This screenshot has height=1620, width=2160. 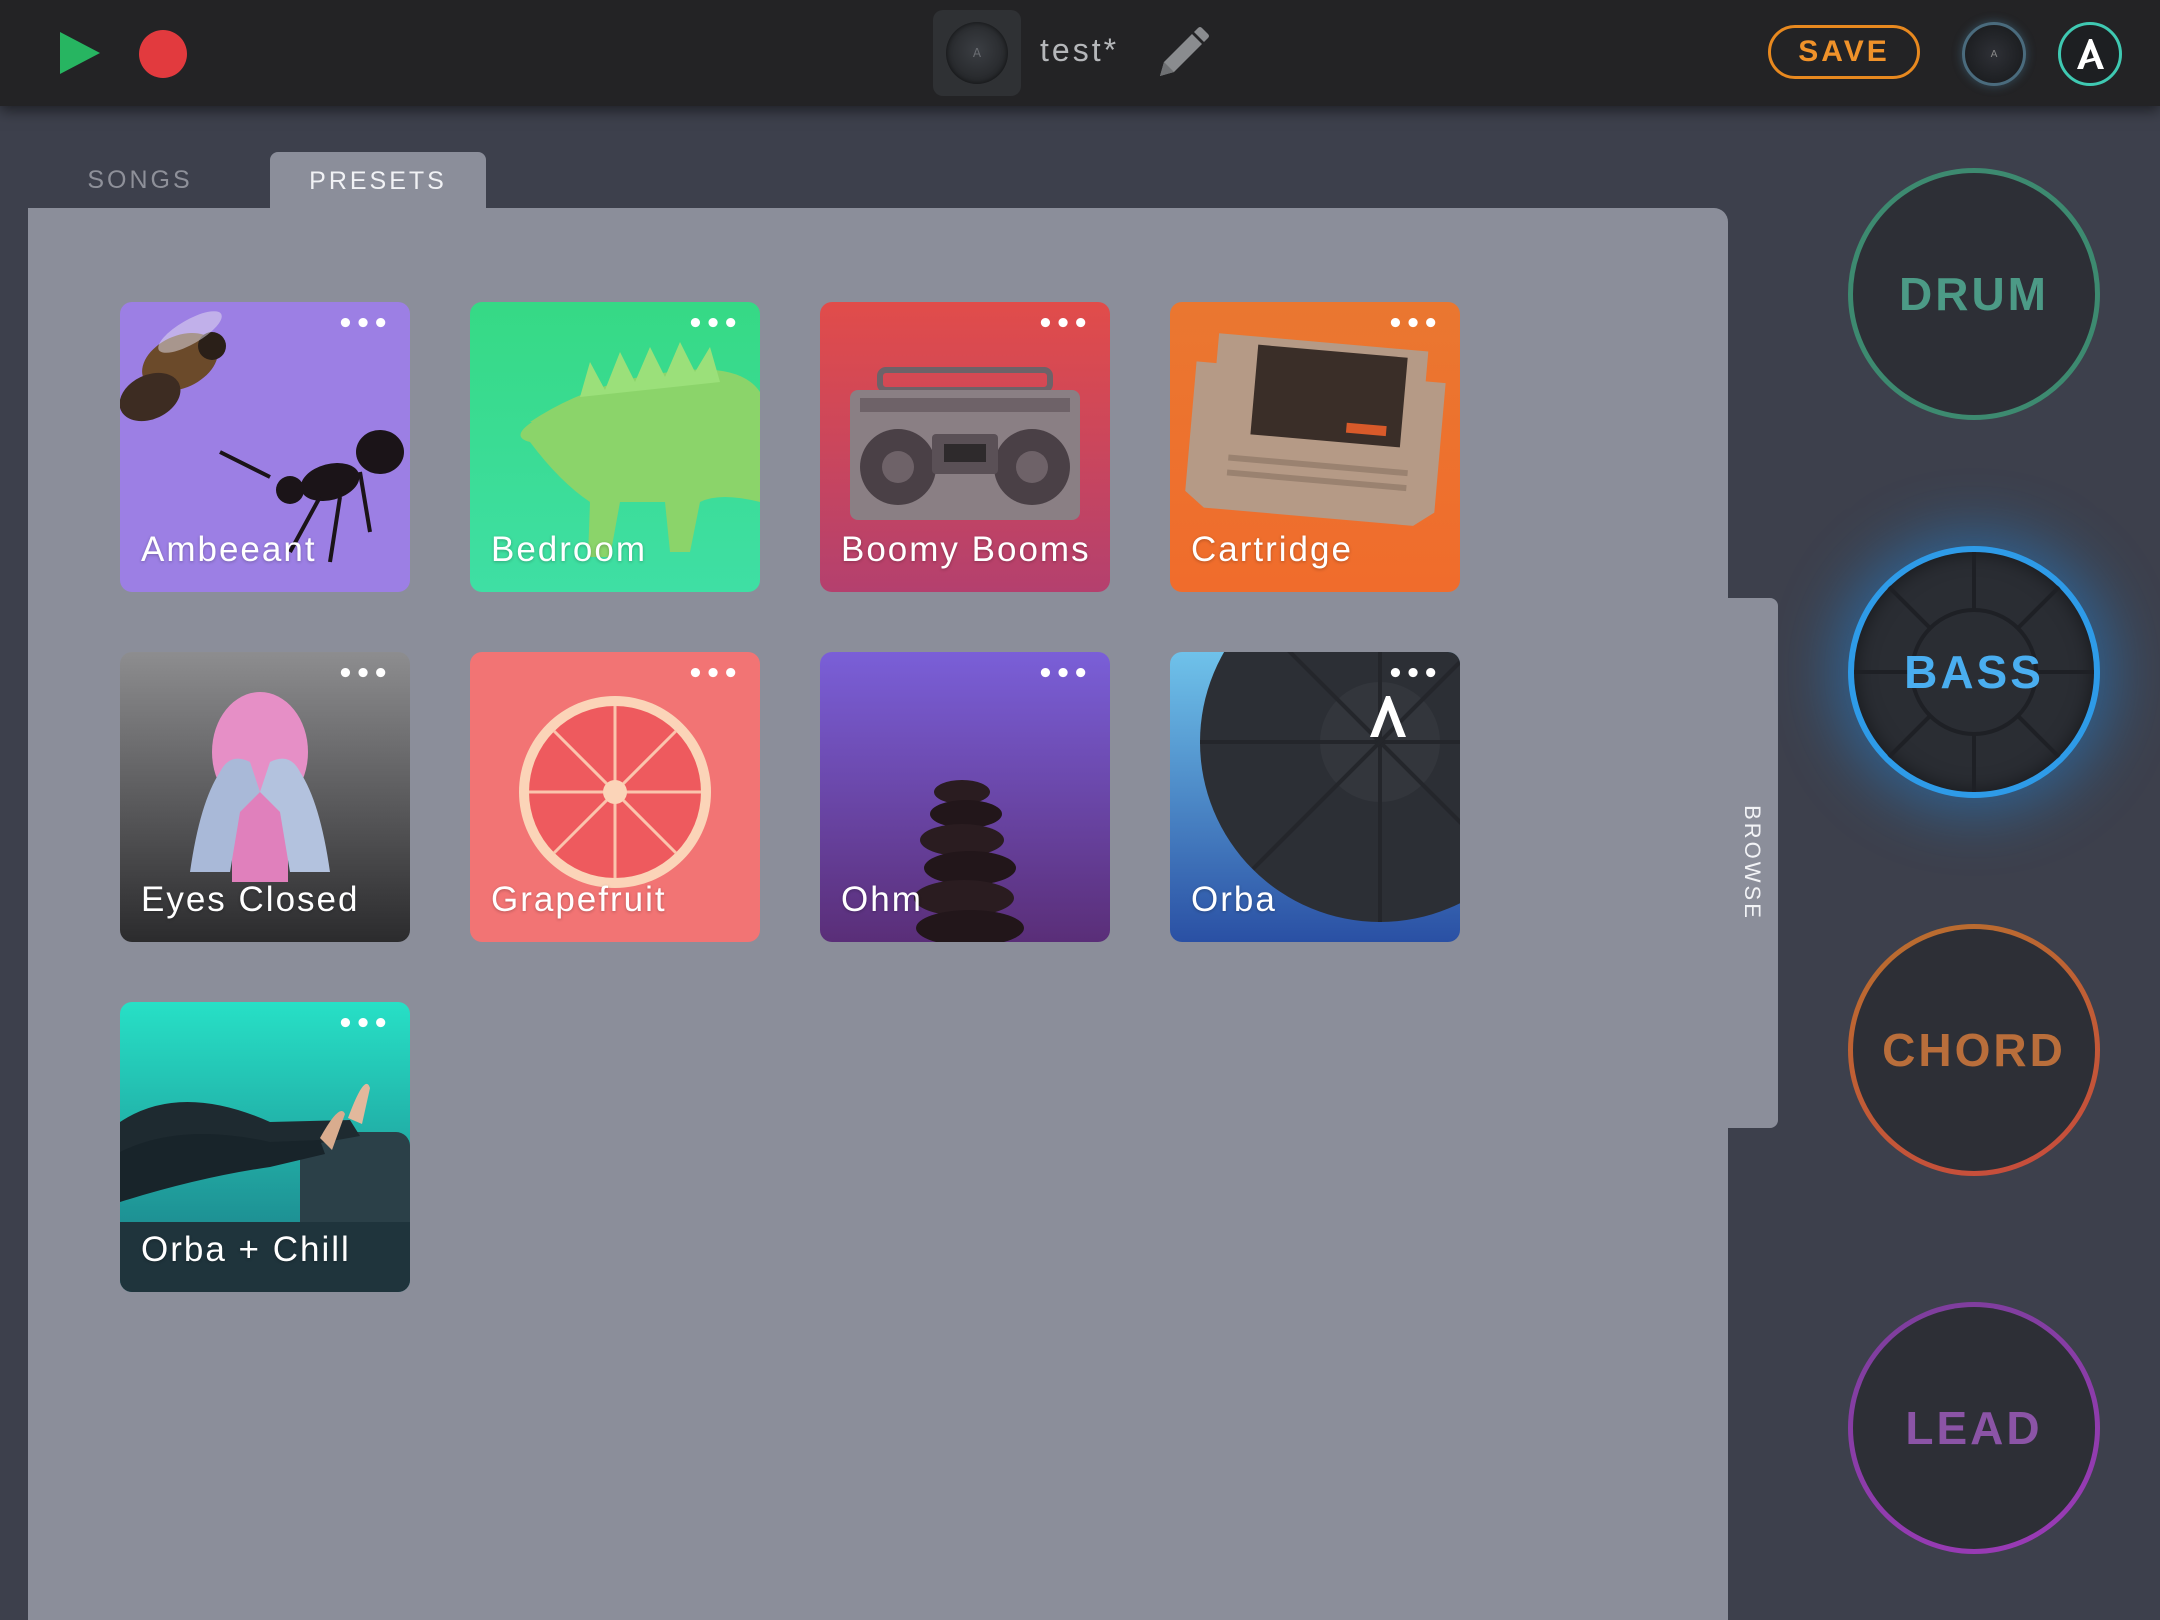 I want to click on instrument-lead-button: LEAD, so click(x=1974, y=1428).